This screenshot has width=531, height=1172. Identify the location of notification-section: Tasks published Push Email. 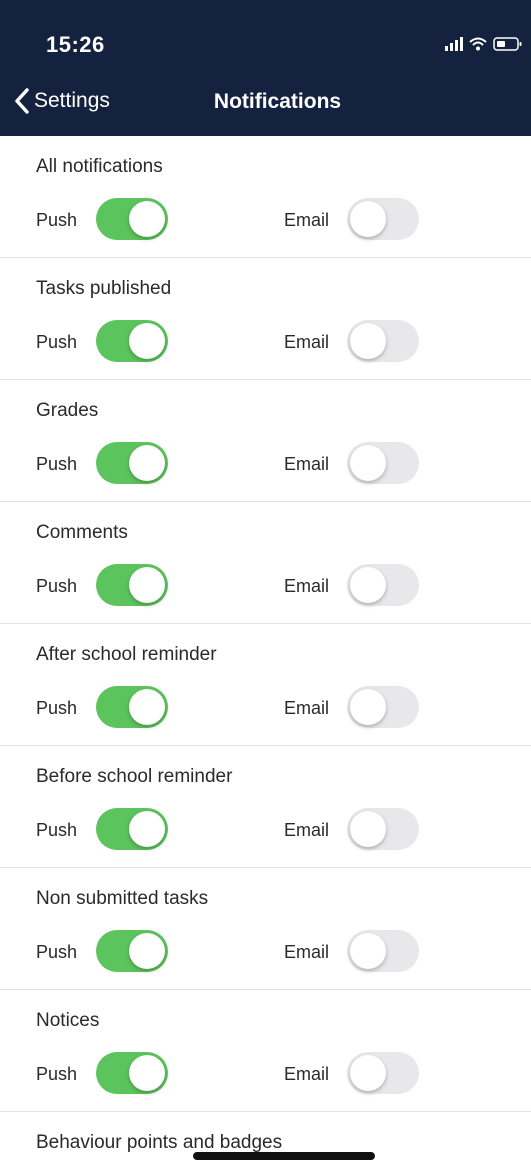
(265, 319).